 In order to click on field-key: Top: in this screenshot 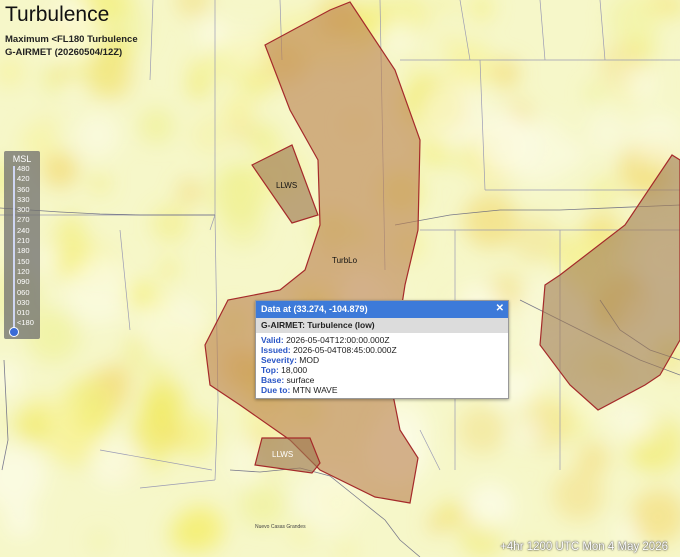, I will do `click(270, 370)`.